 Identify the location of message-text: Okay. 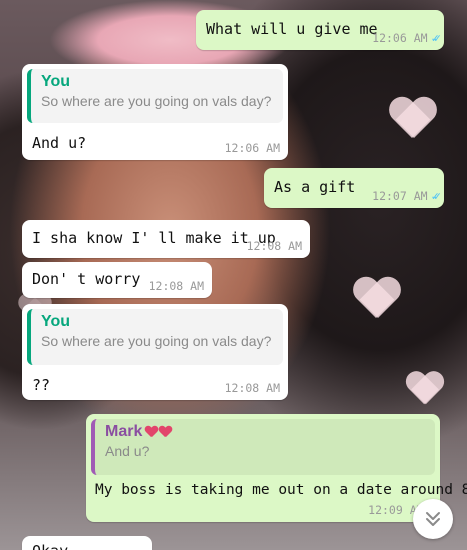
(50, 546).